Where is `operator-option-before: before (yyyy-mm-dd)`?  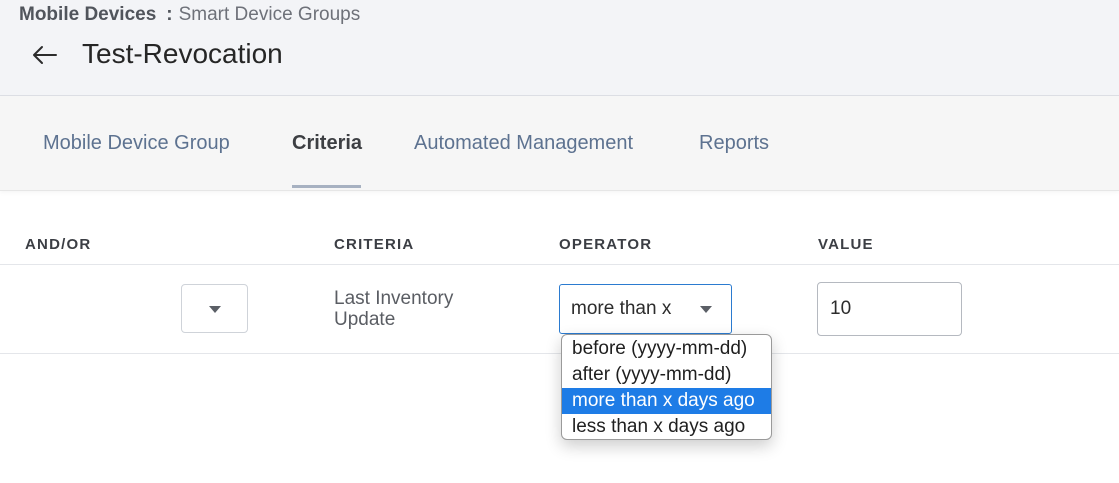
operator-option-before: before (yyyy-mm-dd) is located at coordinates (666, 349).